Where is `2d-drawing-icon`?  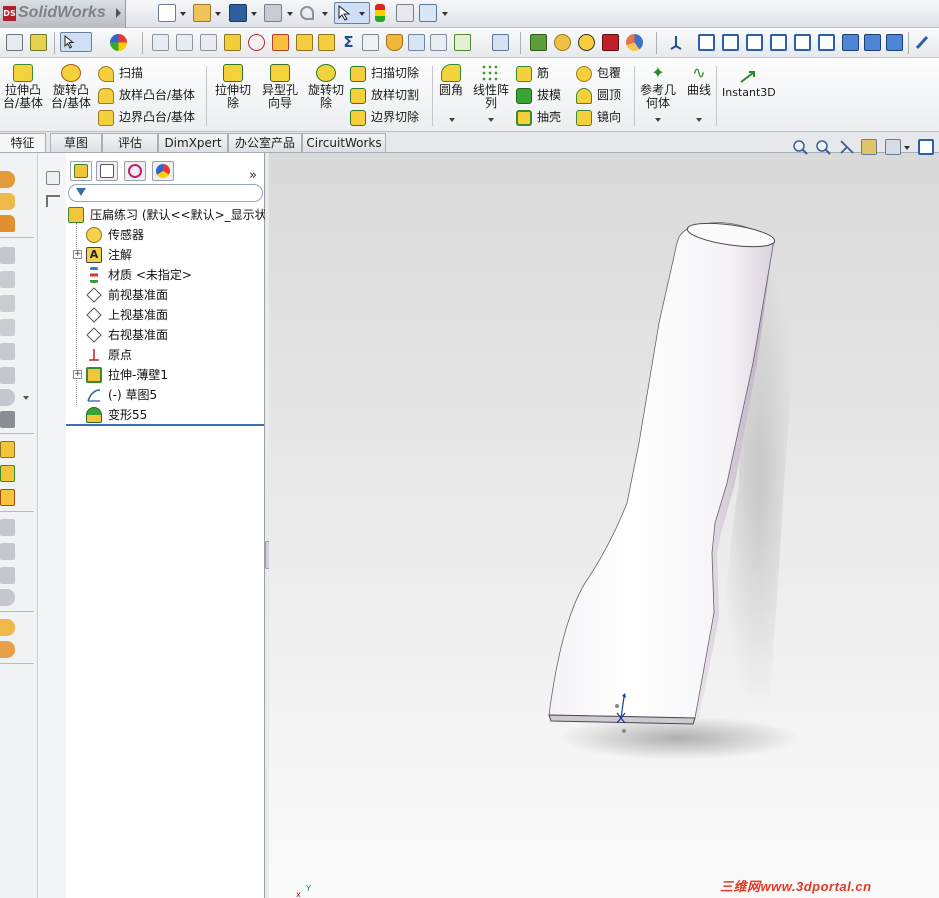
2d-drawing-icon is located at coordinates (14, 42).